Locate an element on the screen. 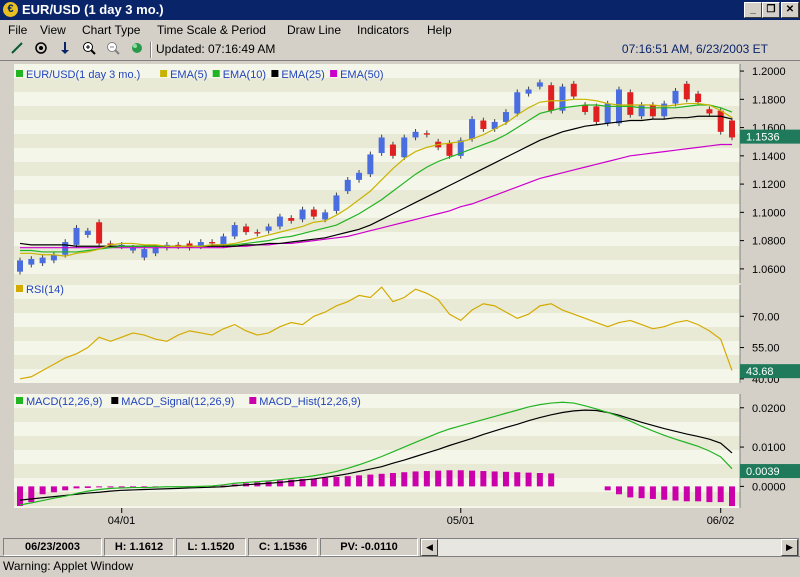  status-pv: PV: -0.0110 is located at coordinates (369, 547).